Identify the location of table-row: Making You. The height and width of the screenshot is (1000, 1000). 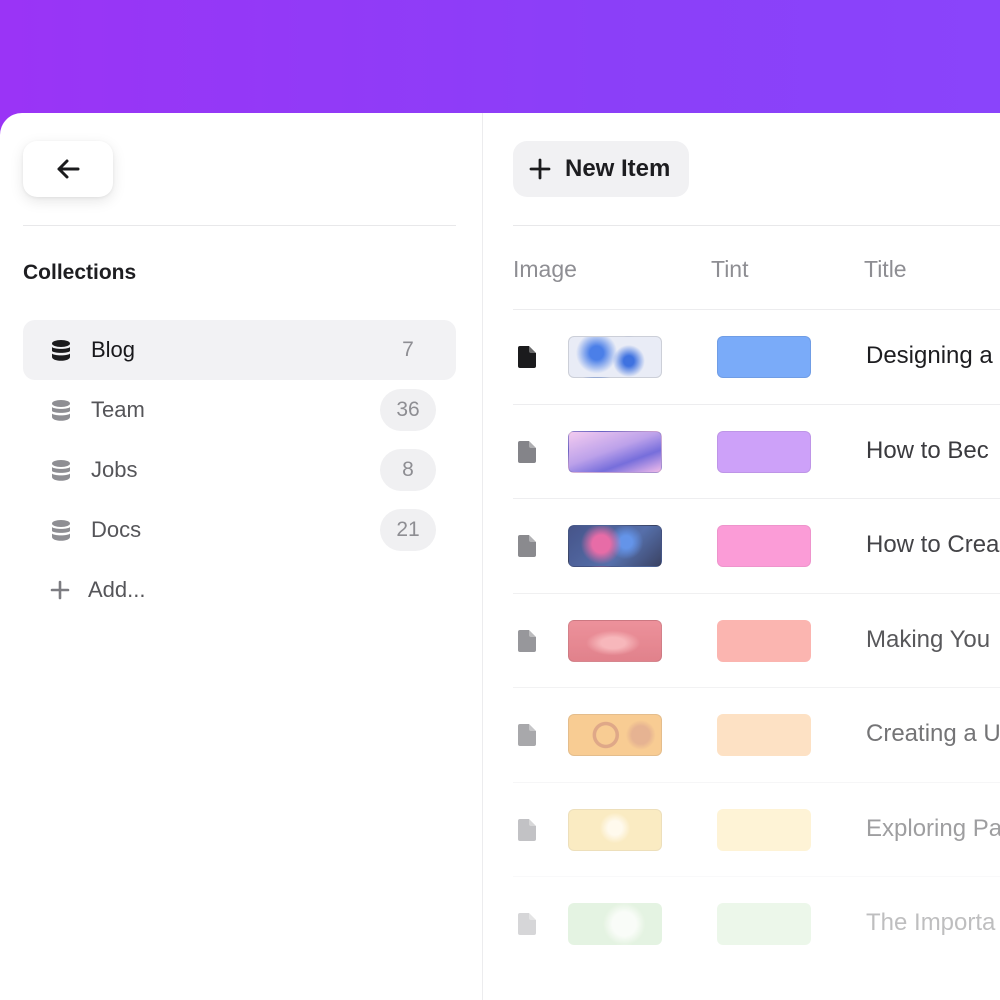
(756, 640).